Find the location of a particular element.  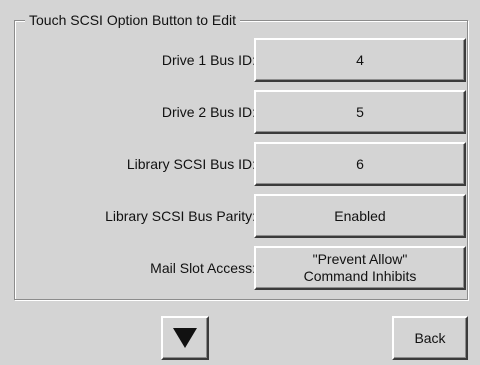

back-button: Back is located at coordinates (430, 338).